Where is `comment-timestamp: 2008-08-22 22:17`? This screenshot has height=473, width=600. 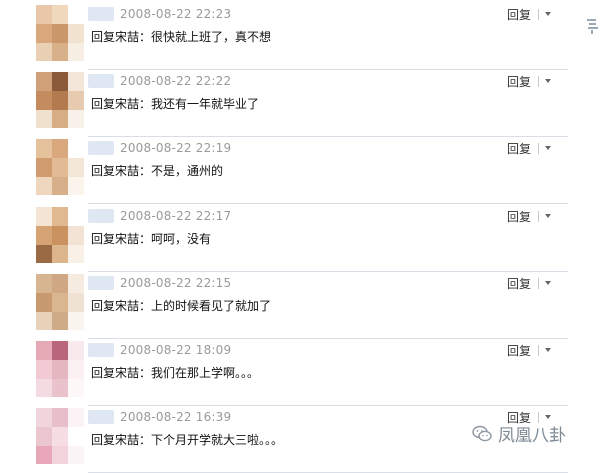 comment-timestamp: 2008-08-22 22:17 is located at coordinates (176, 216).